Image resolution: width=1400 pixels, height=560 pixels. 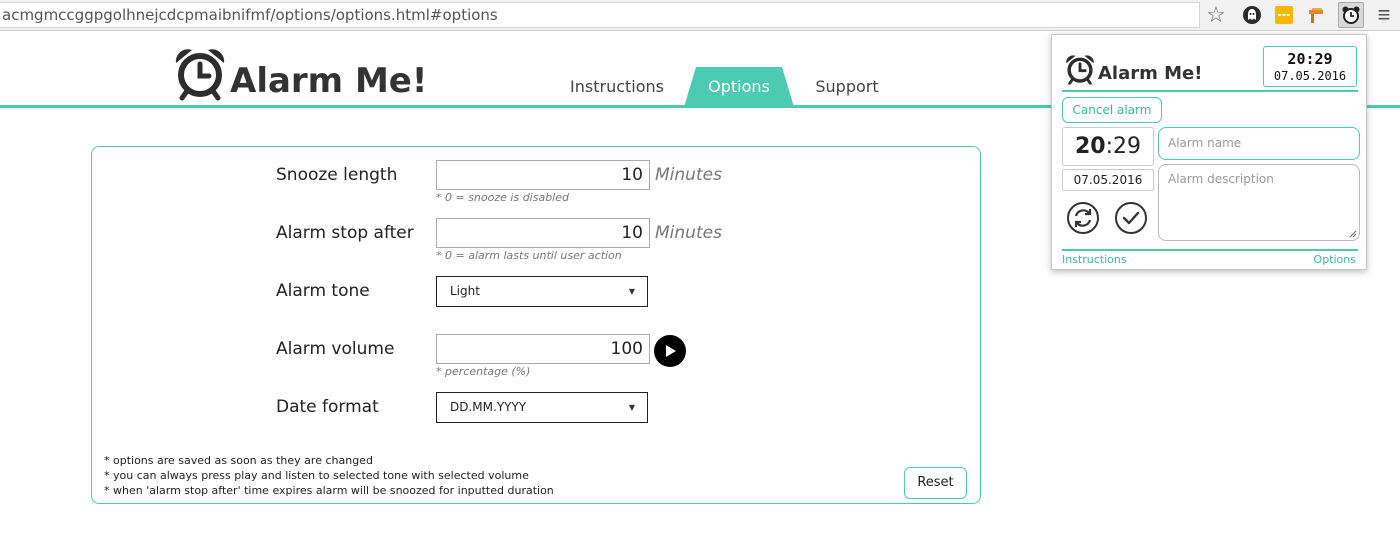 What do you see at coordinates (329, 81) in the screenshot?
I see `logo-text: Alarm Me!` at bounding box center [329, 81].